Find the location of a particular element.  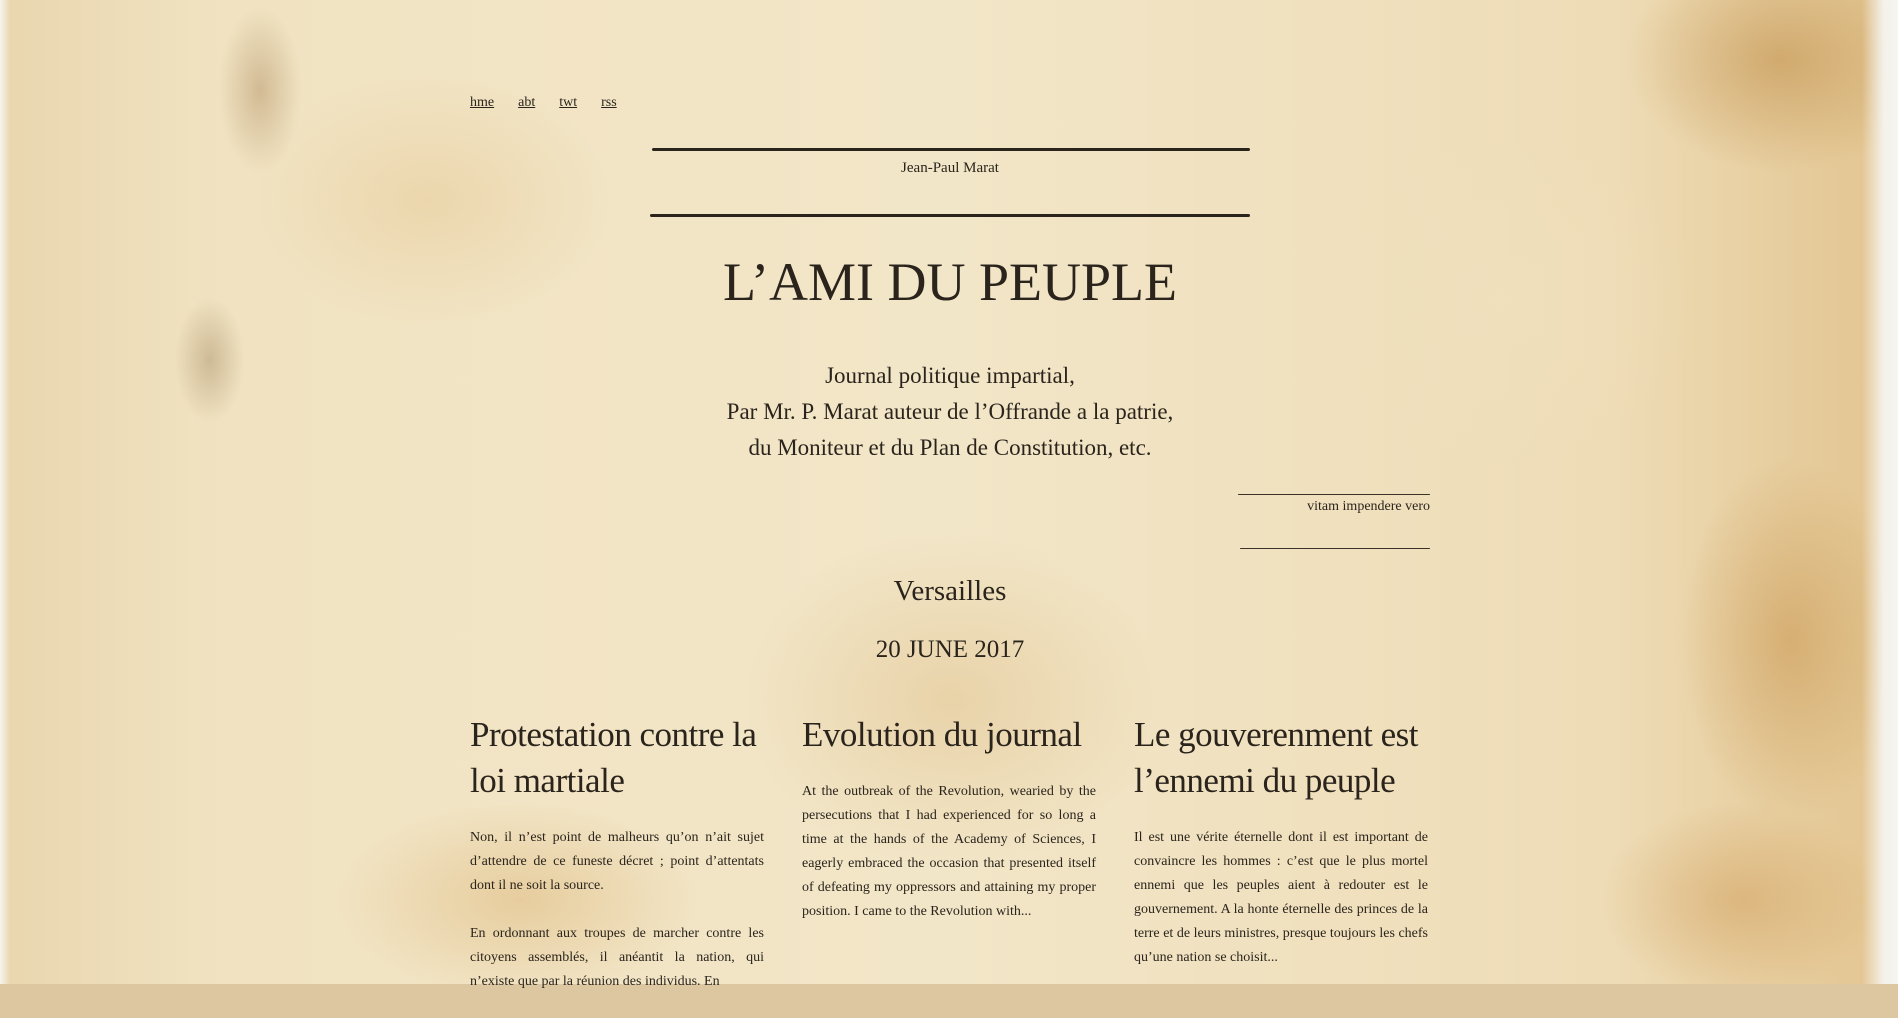

issue-location: Versailles is located at coordinates (950, 591).